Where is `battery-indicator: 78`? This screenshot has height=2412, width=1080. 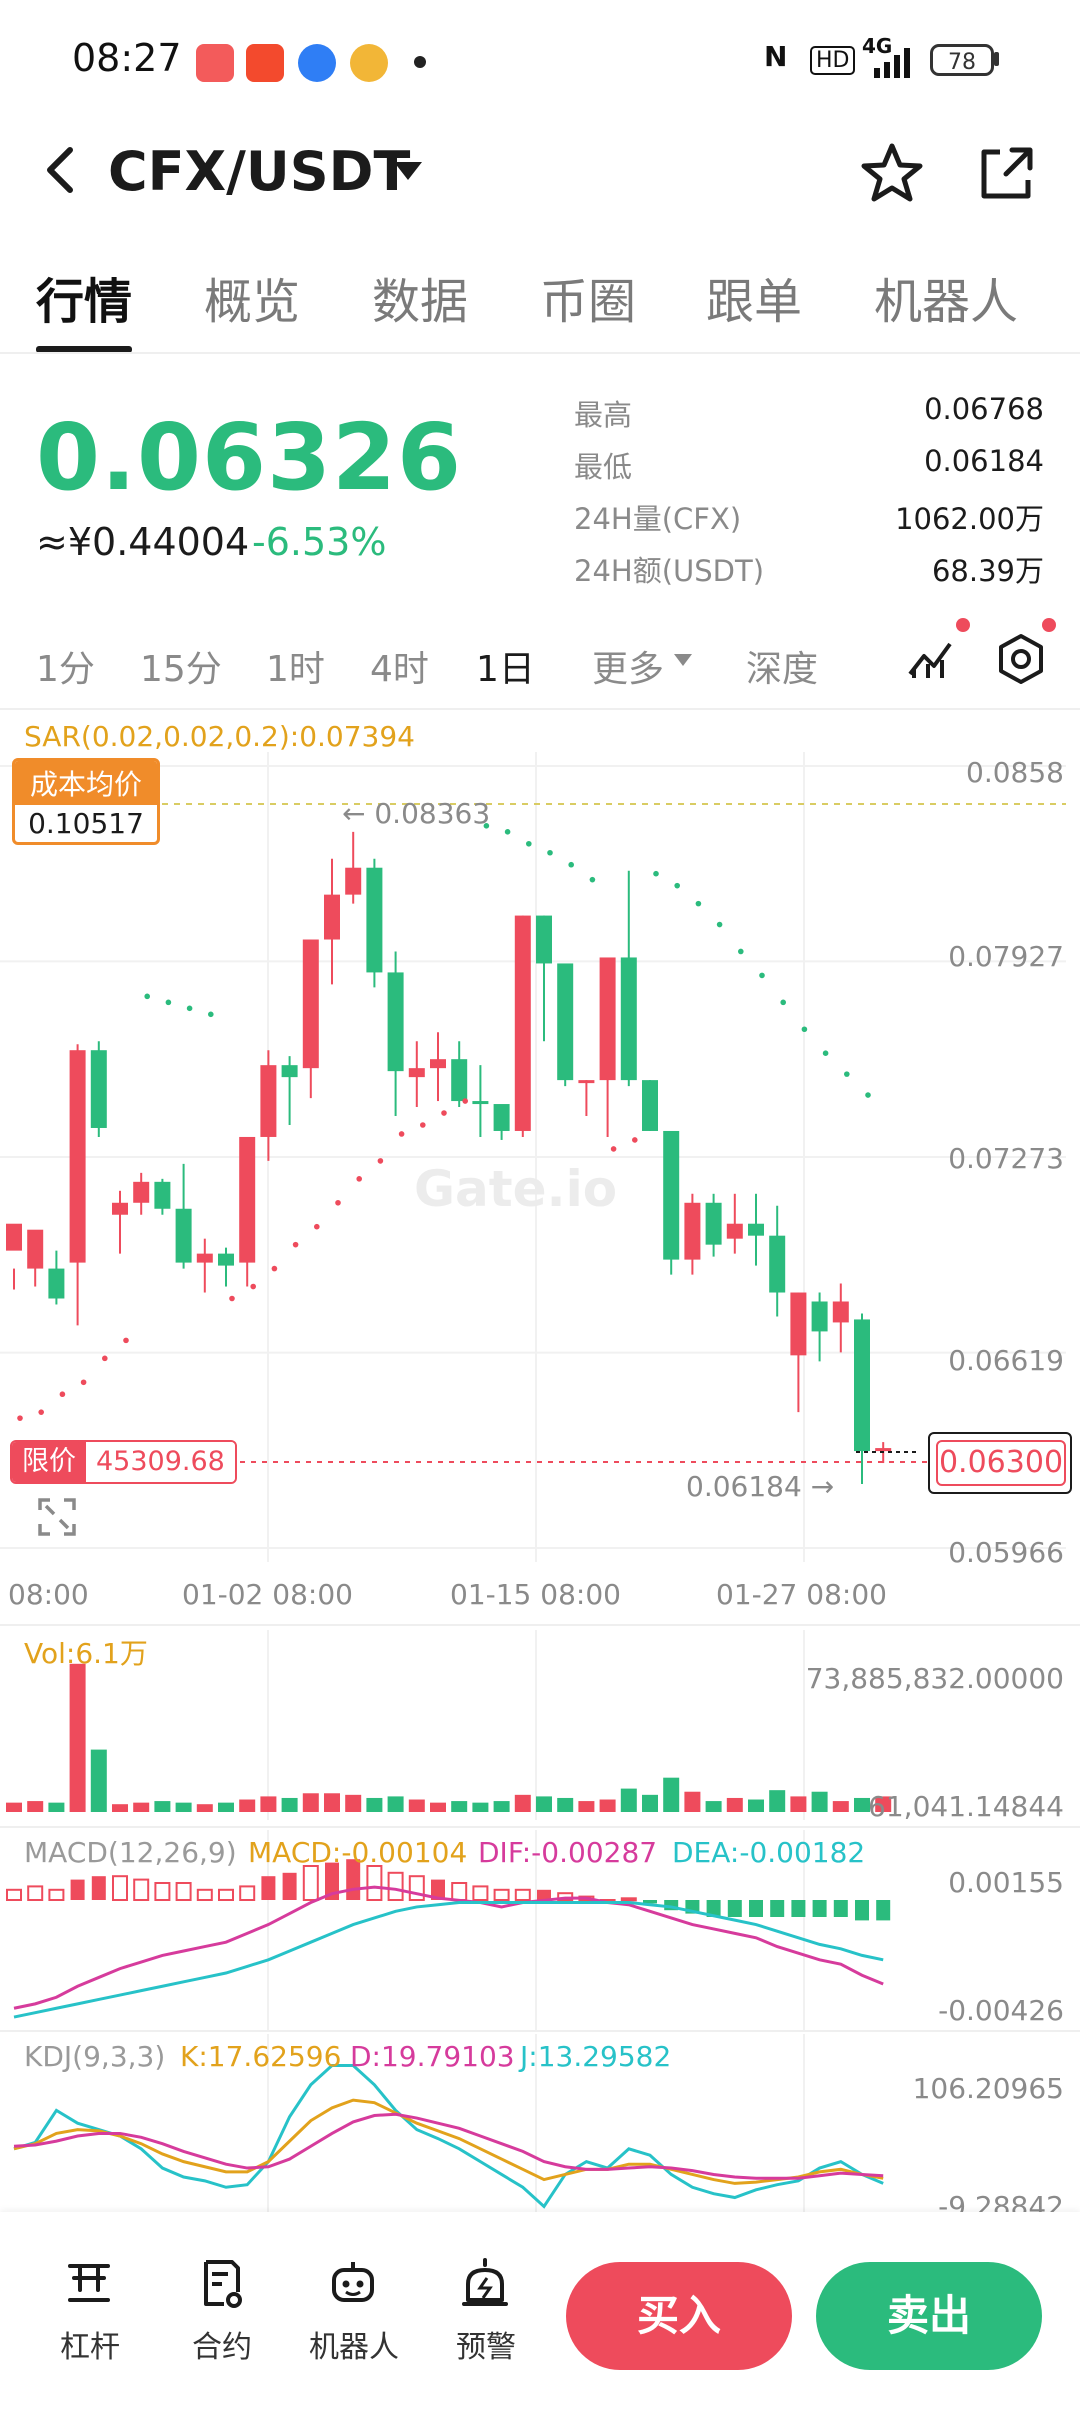 battery-indicator: 78 is located at coordinates (962, 60).